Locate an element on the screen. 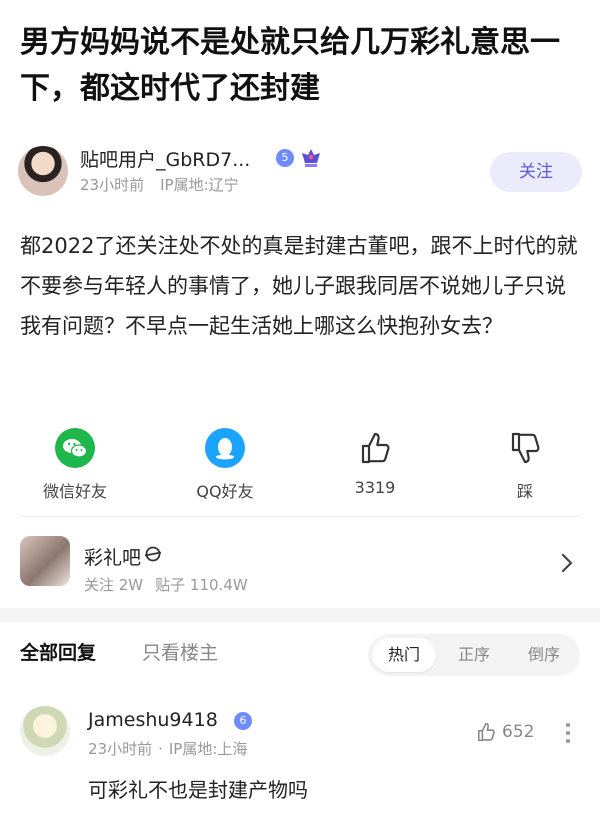 The width and height of the screenshot is (600, 820). tab-all-replies: 全部回复 is located at coordinates (58, 651).